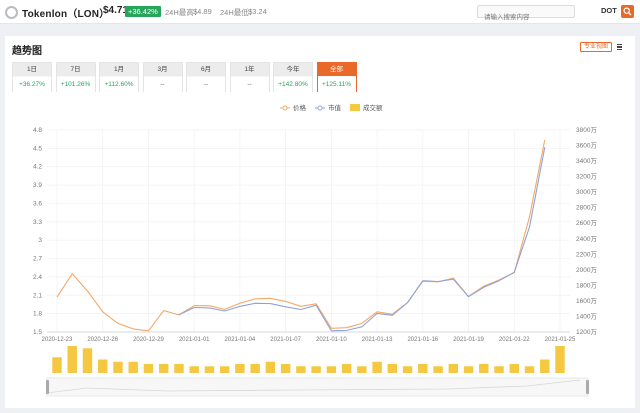  I want to click on y-right-tick-label: 1400万, so click(586, 316).